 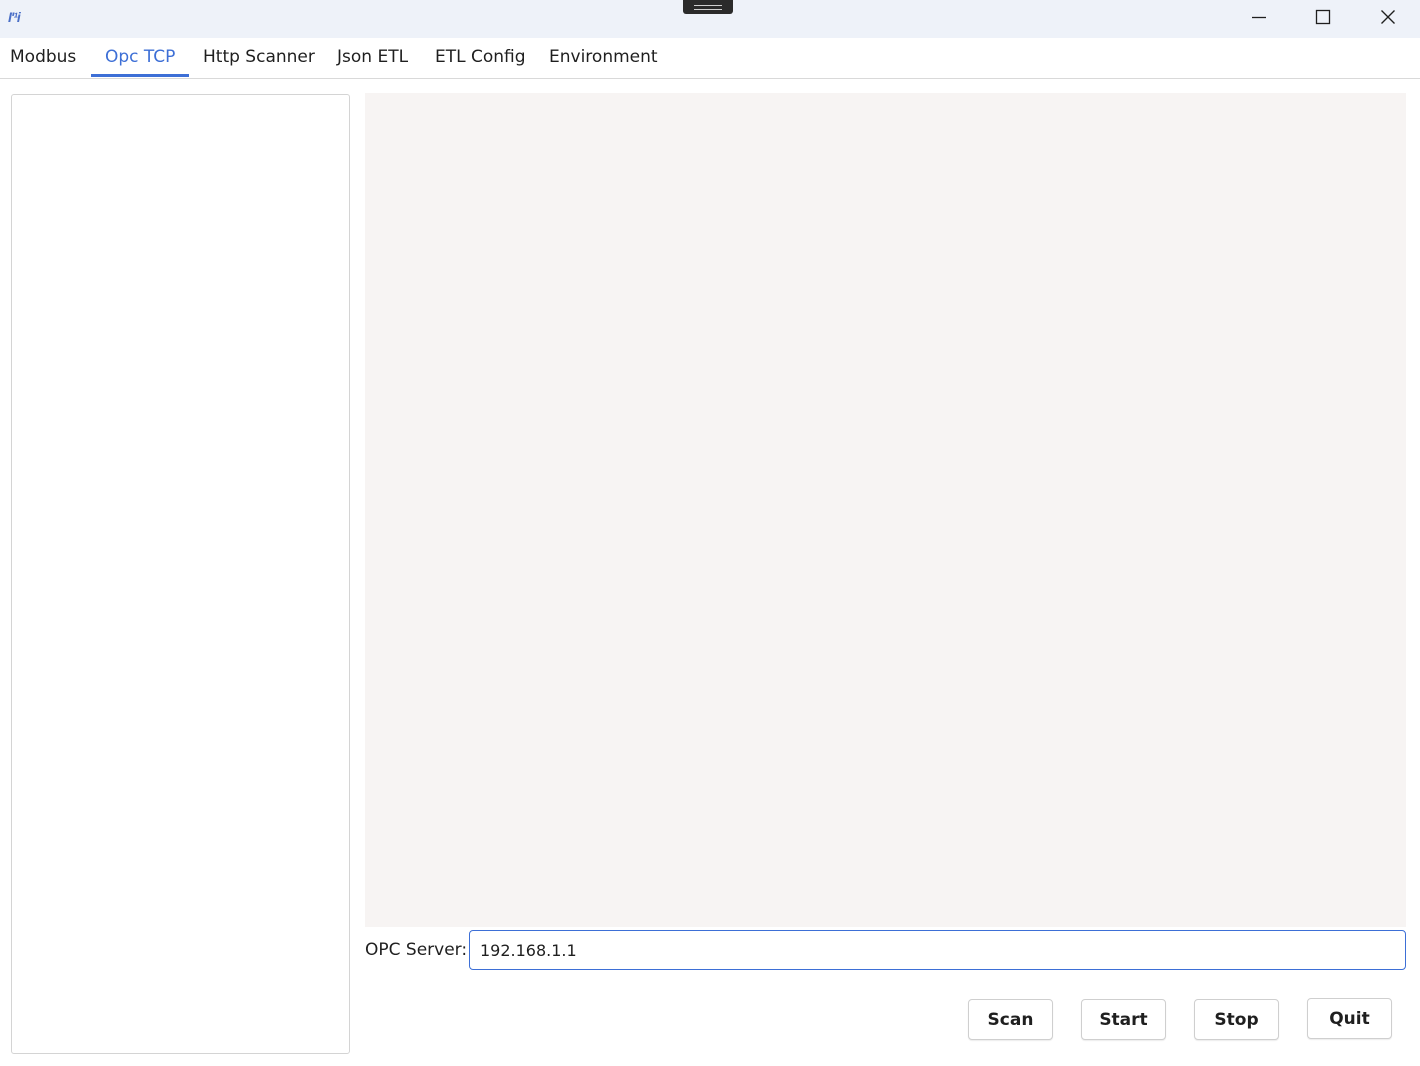 I want to click on opc-server-input, so click(x=937, y=950).